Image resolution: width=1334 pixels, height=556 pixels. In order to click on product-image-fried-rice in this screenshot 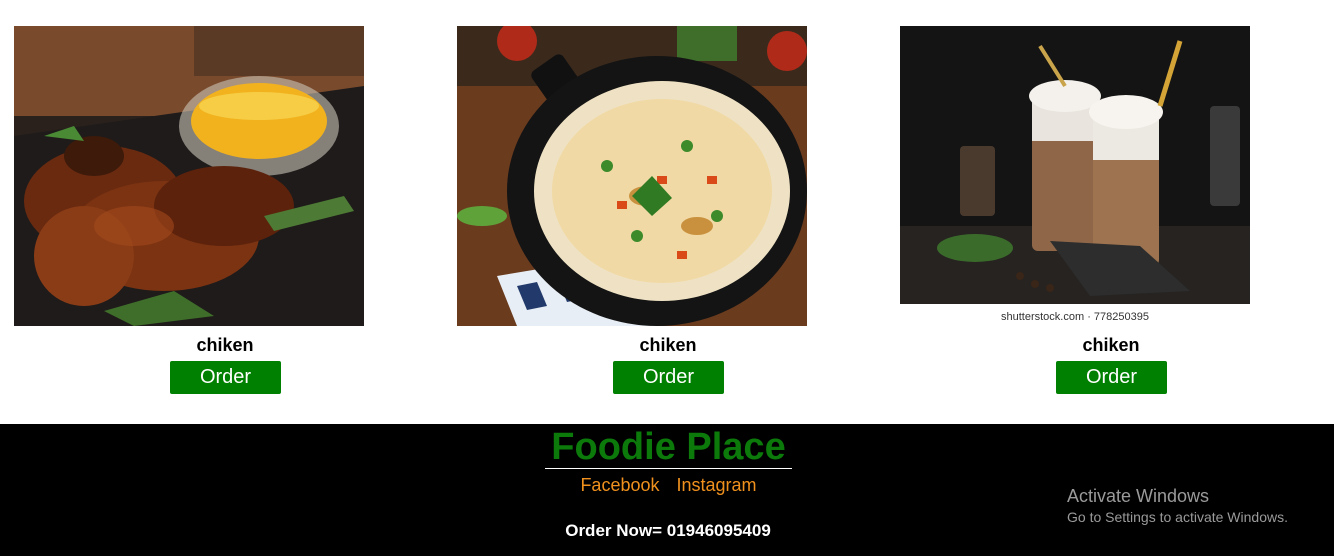, I will do `click(632, 176)`.